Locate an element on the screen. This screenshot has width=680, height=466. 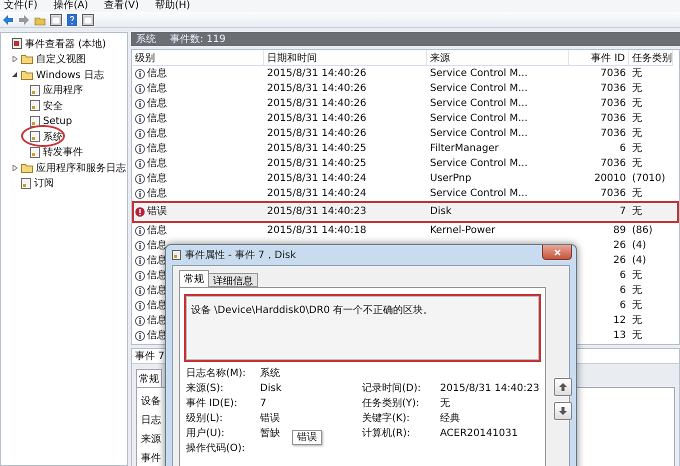
column-header: 任务类别 is located at coordinates (651, 58).